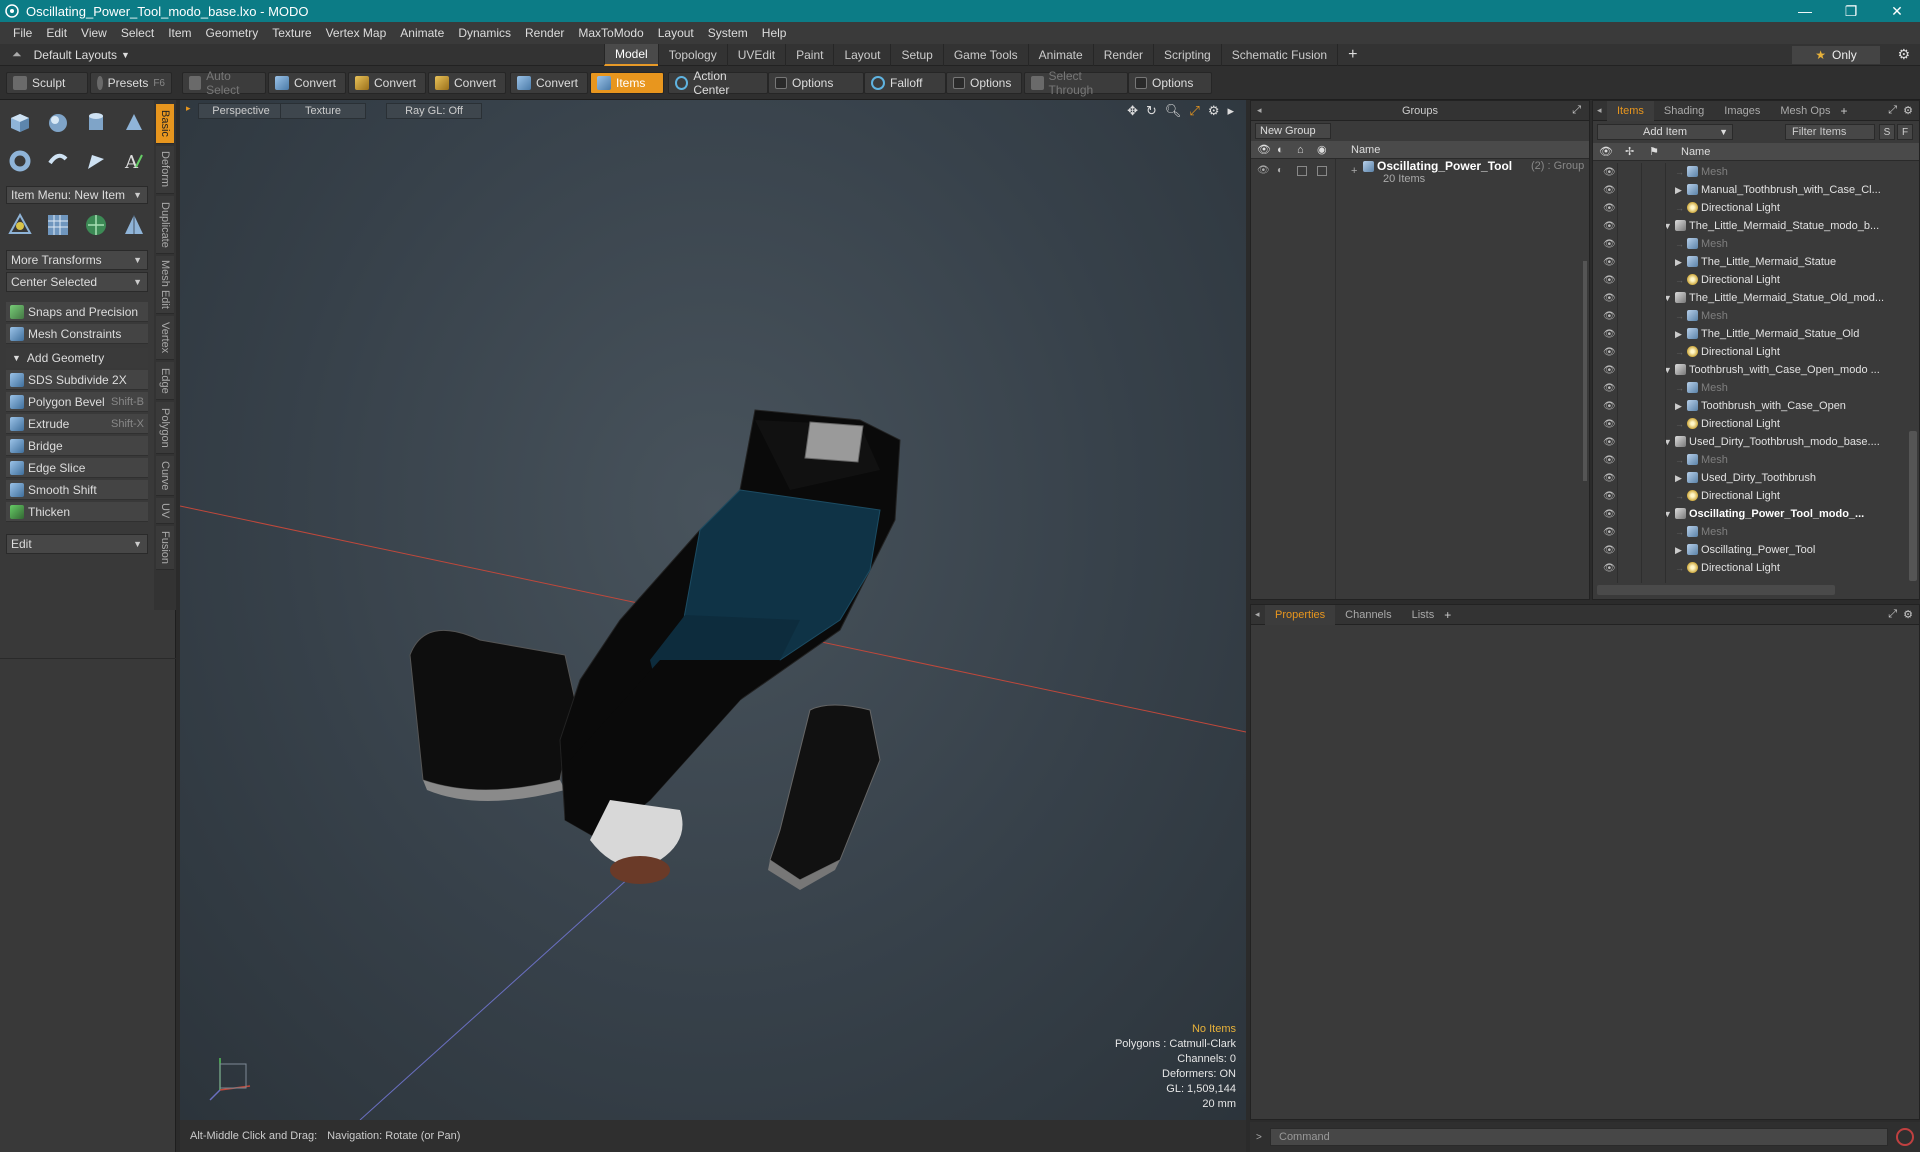 The width and height of the screenshot is (1920, 1152). What do you see at coordinates (1278, 54) in the screenshot?
I see `tab-schematic-fusion: Schematic Fusion` at bounding box center [1278, 54].